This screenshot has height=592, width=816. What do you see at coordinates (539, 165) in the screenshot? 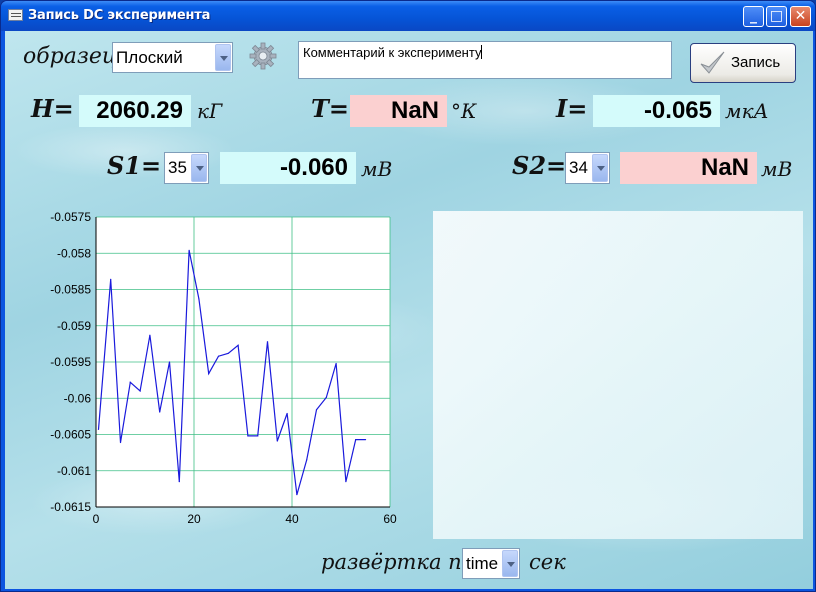
I see `s2-label: S2=` at bounding box center [539, 165].